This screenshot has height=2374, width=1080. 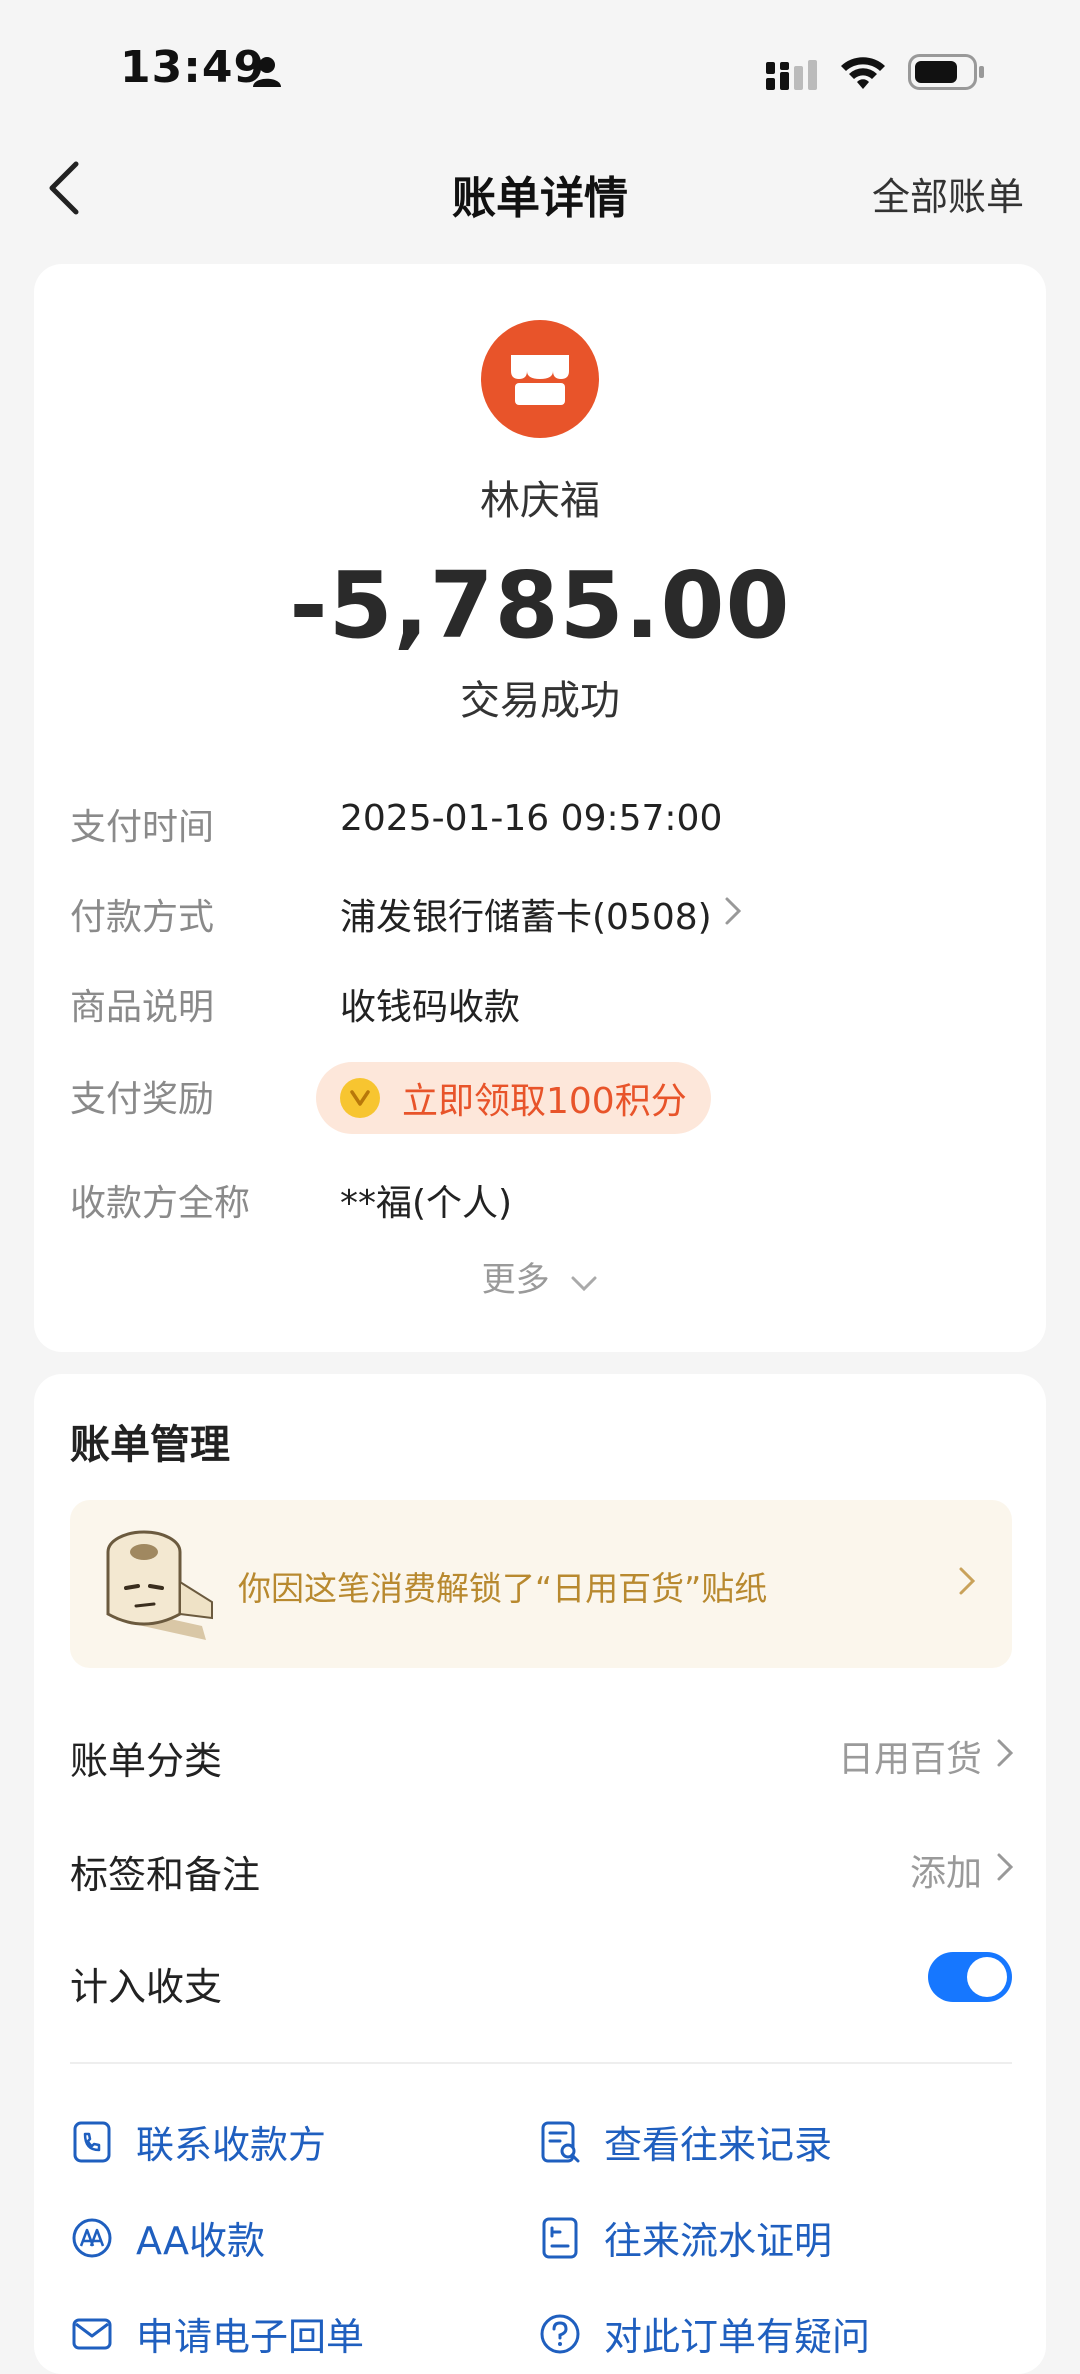 I want to click on reward-text: 立即领取100积分, so click(x=544, y=1101).